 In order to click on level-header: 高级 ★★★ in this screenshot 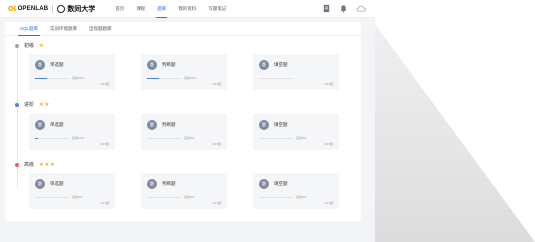, I will do `click(35, 164)`.